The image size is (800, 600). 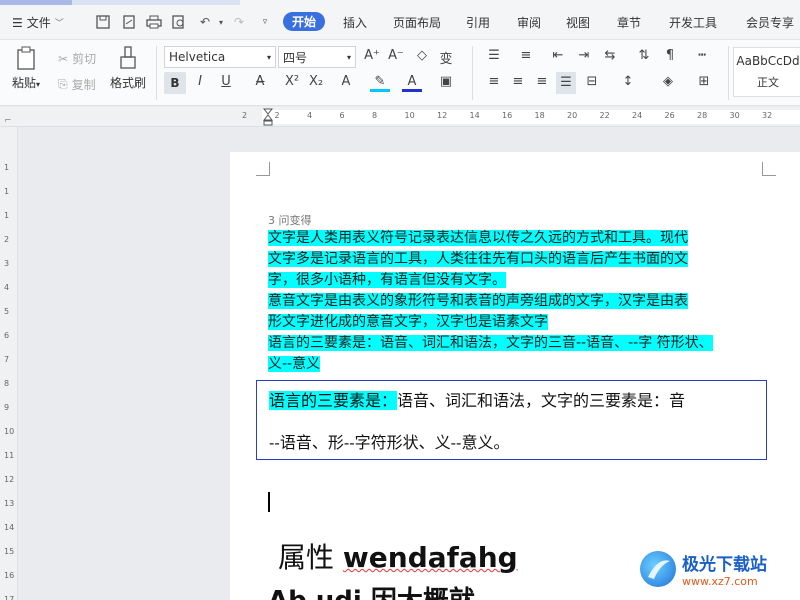 I want to click on borders-icon: ⊞, so click(x=704, y=81).